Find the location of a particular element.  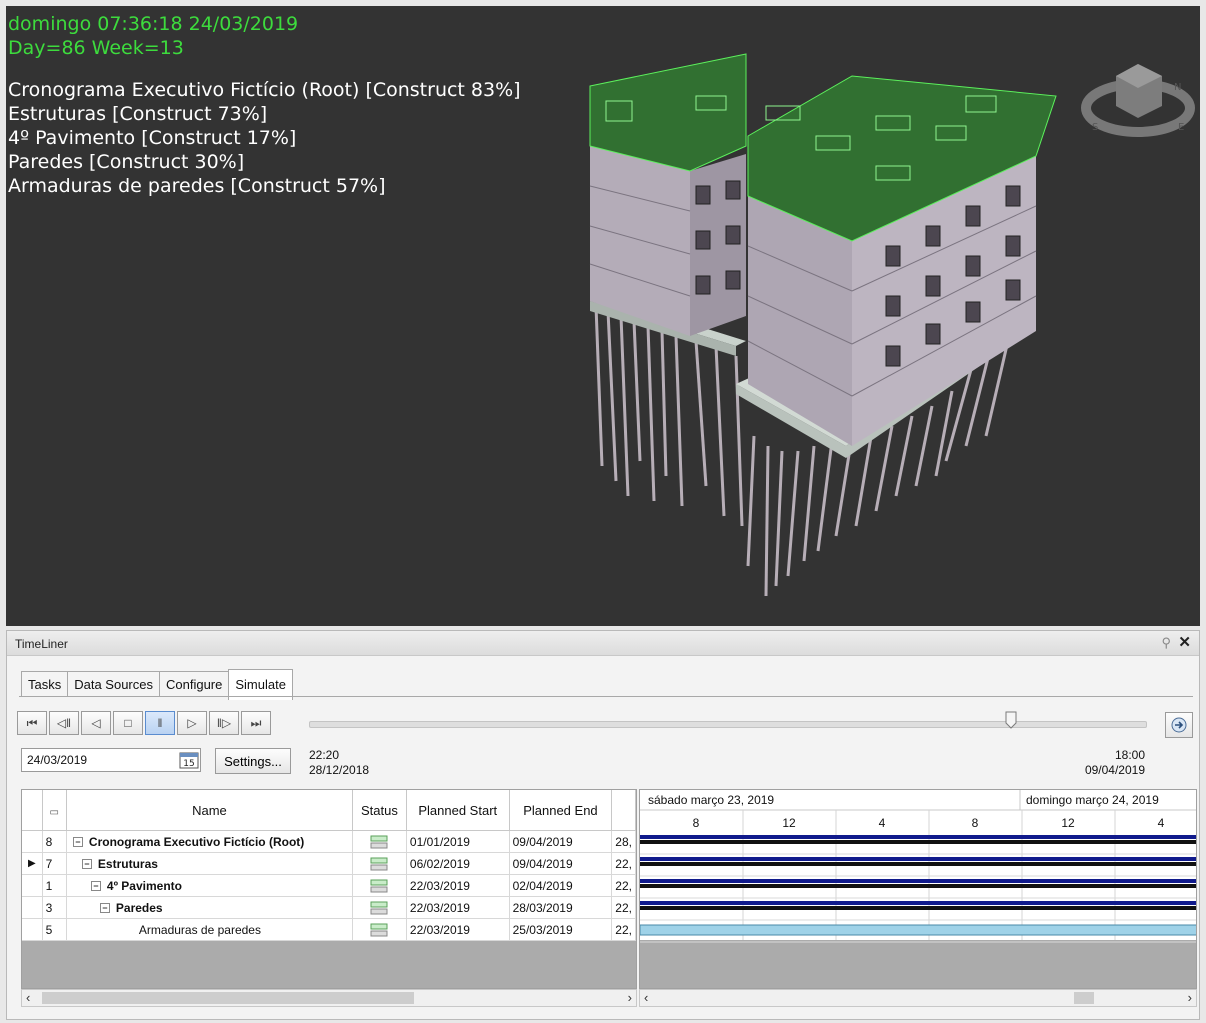

playback-controls: ⏮ ◁‖ ◁ □ ‖ ▷ ‖▷ ⏭ is located at coordinates (145, 723).